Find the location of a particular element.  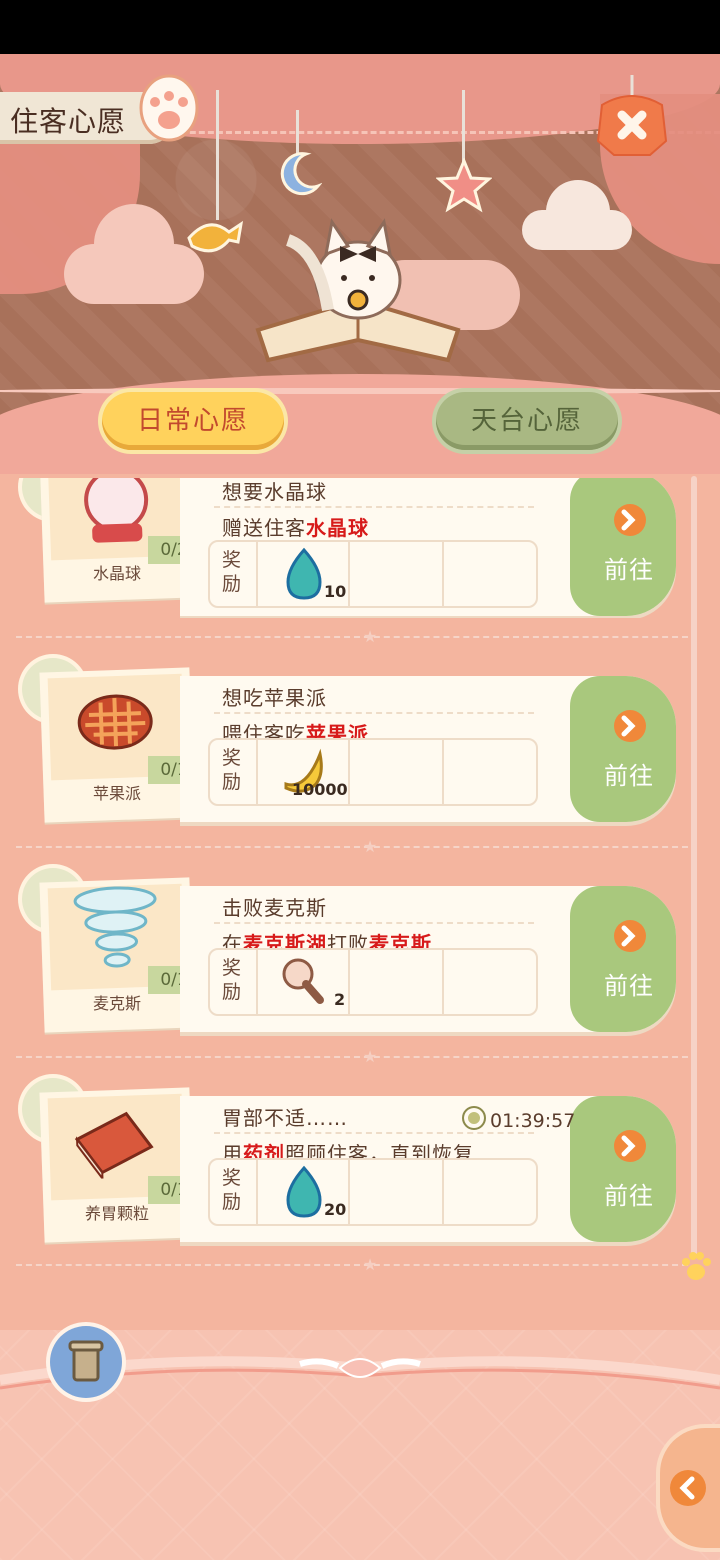

crystal-ball-icon is located at coordinates (116, 510).